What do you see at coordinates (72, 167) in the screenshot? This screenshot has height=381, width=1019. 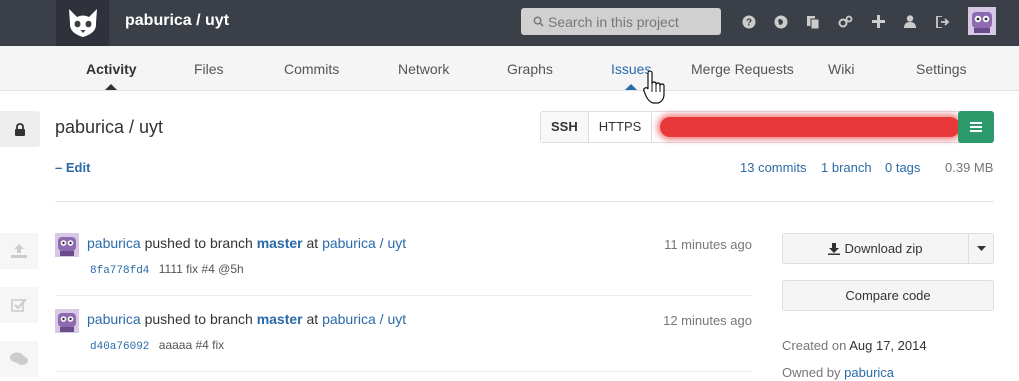 I see `edit-description-link: – Edit` at bounding box center [72, 167].